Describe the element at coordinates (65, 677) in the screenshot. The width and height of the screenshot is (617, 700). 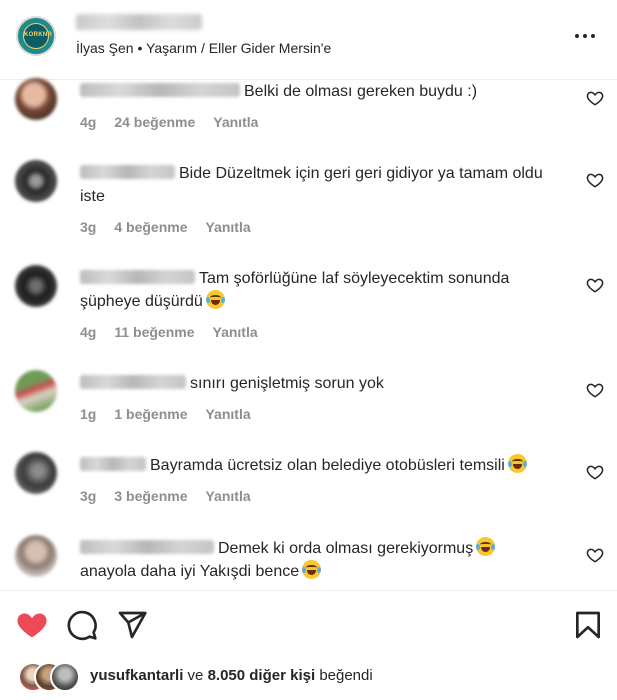
I see `liker-avatar` at that location.